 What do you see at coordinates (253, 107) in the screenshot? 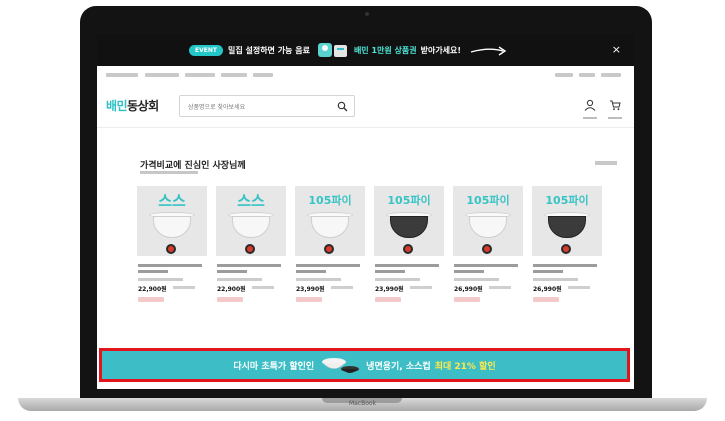
I see `search-input` at bounding box center [253, 107].